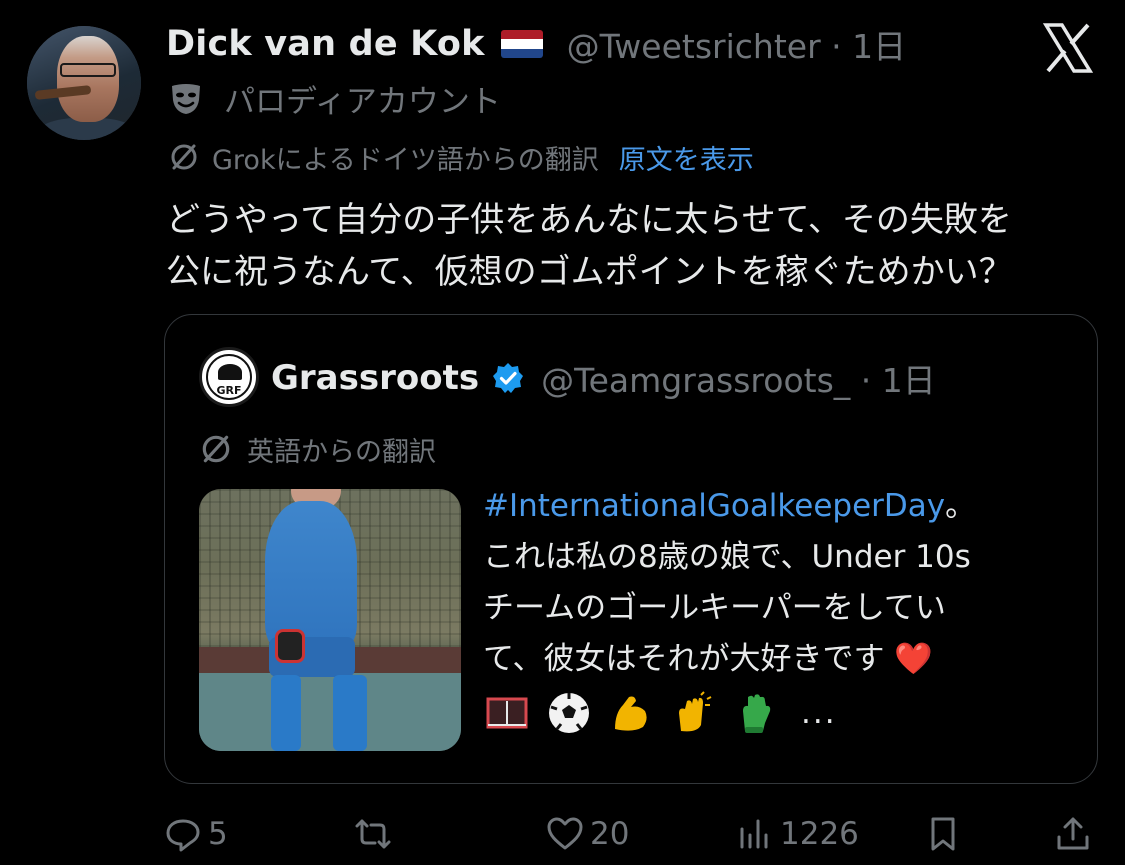  Describe the element at coordinates (325, 44) in the screenshot. I see `author-display-name: Dick van de Kok` at that location.